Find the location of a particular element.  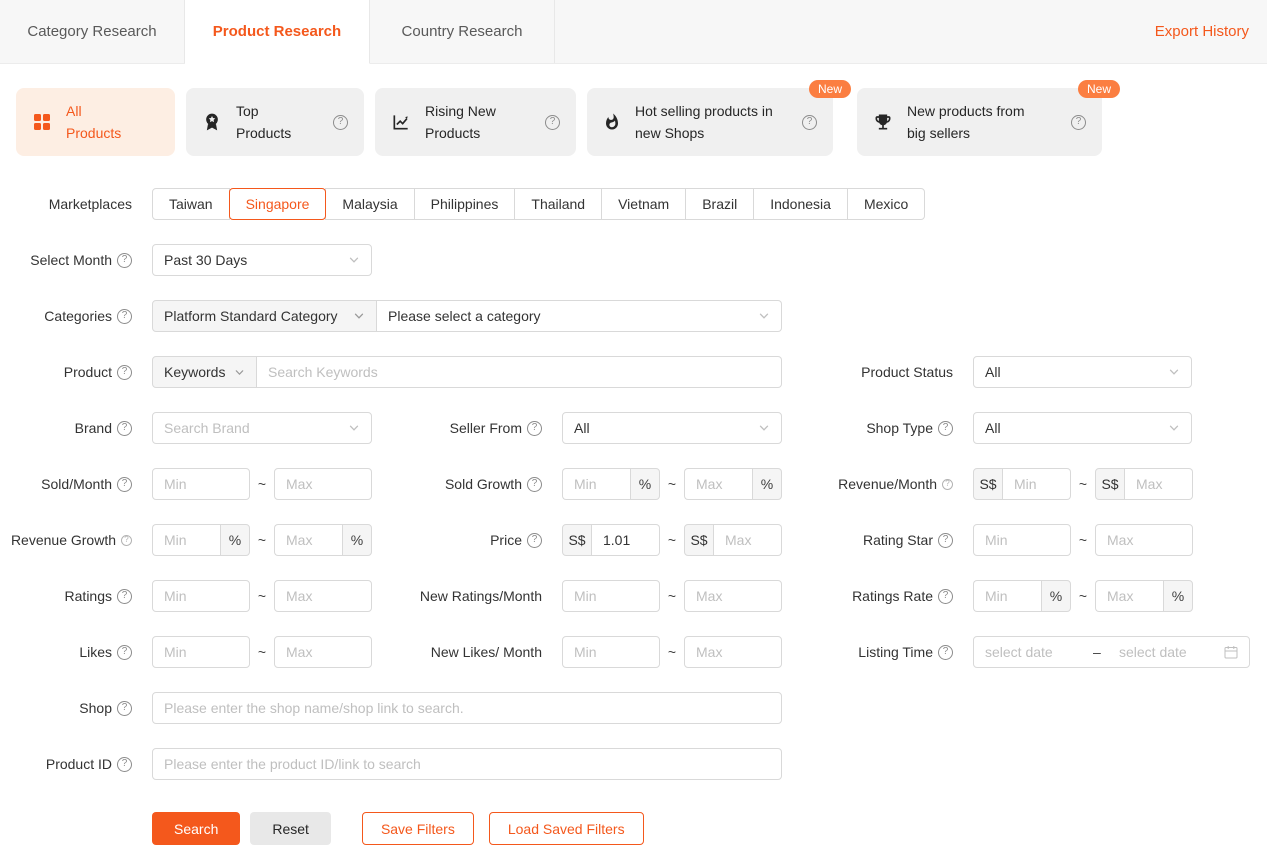

search-button: Search is located at coordinates (196, 828).